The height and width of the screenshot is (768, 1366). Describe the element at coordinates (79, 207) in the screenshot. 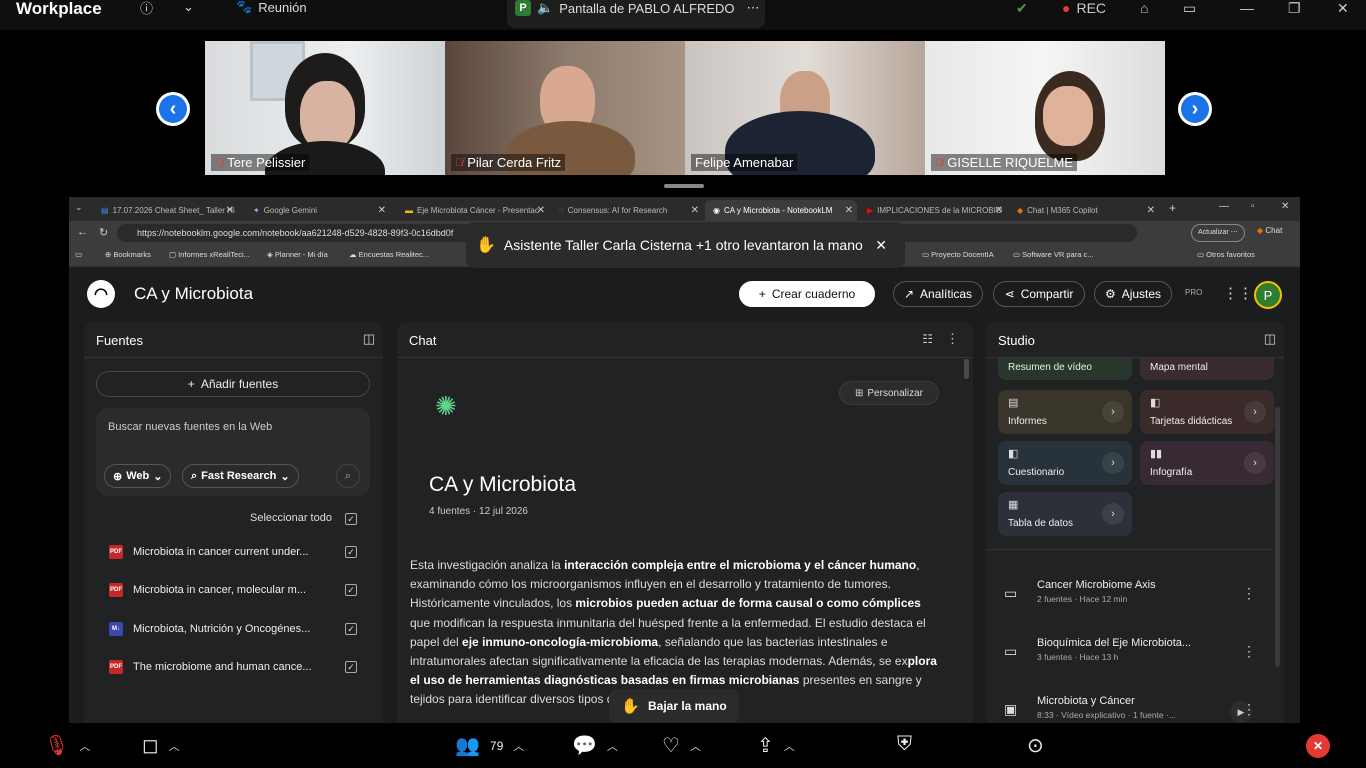

I see `tab-search-icon: ⌄` at that location.